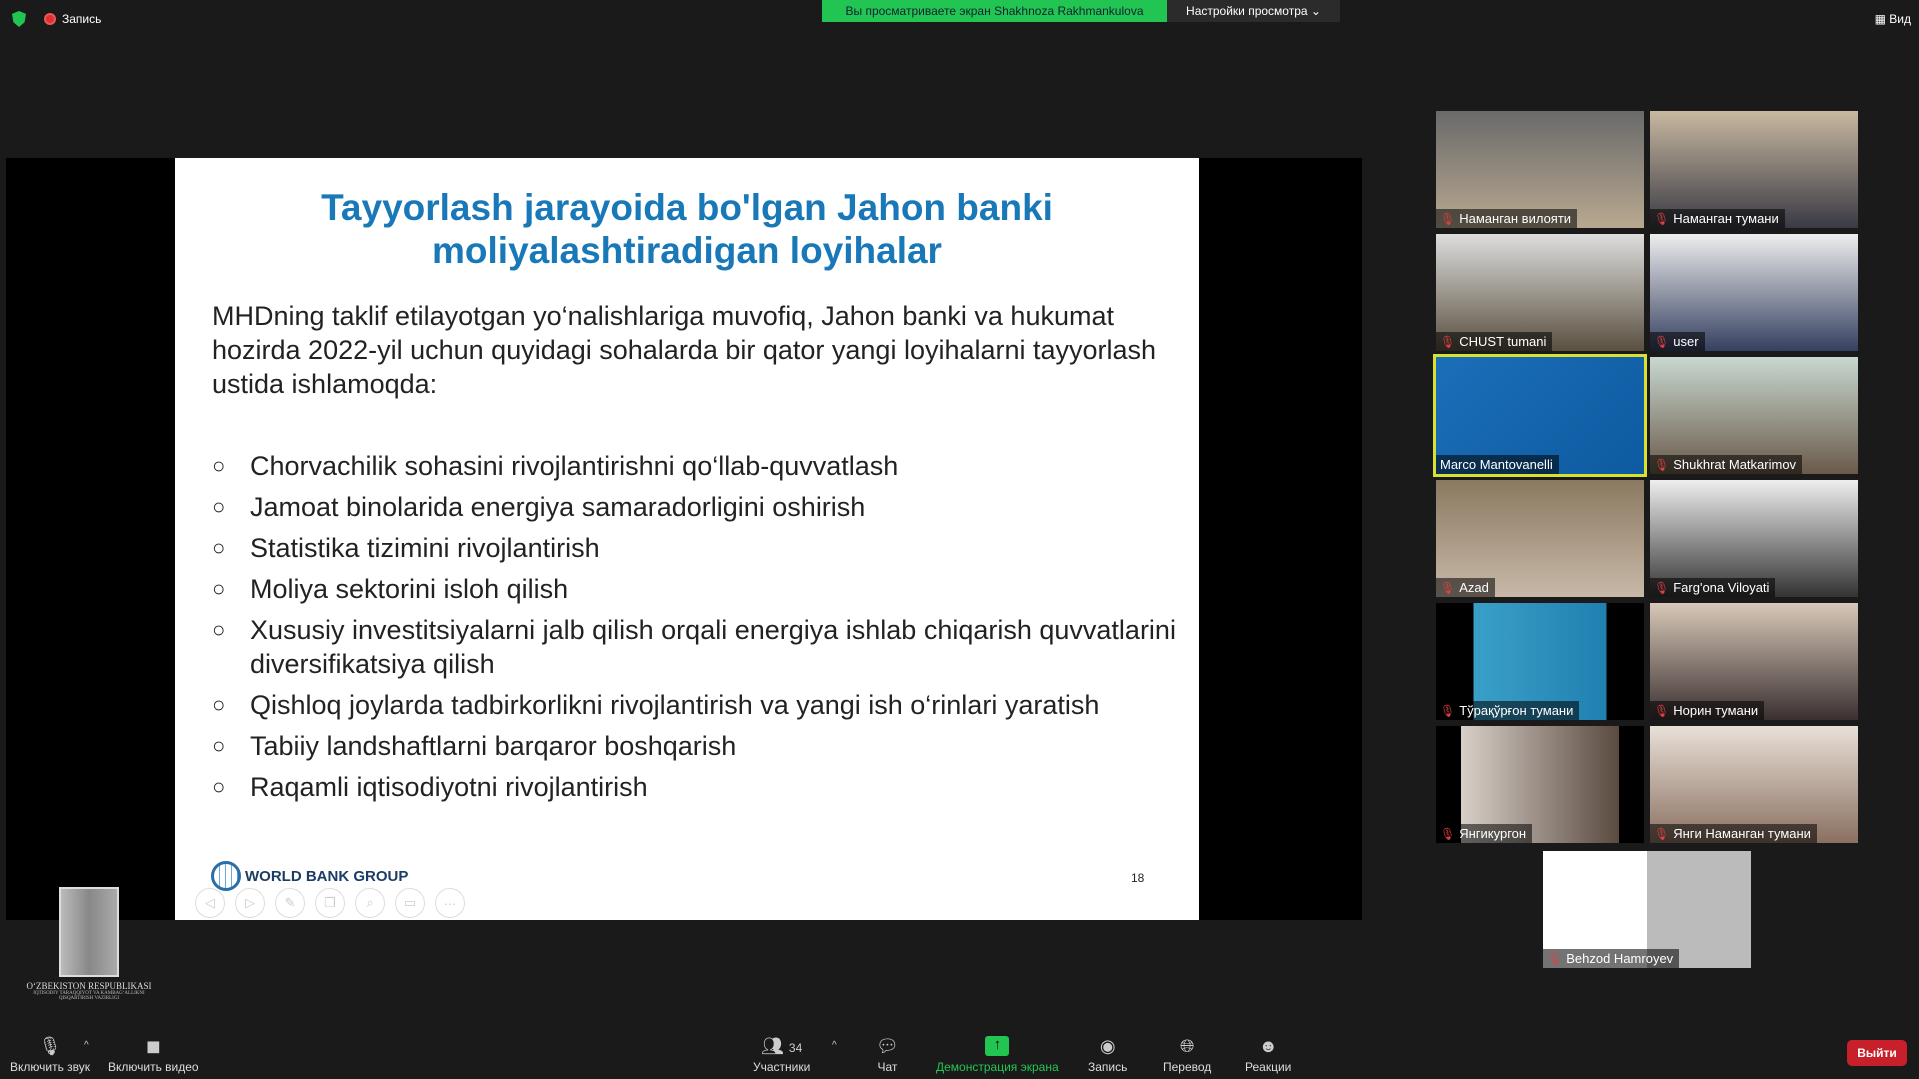  I want to click on previous-icon: ◁, so click(210, 903).